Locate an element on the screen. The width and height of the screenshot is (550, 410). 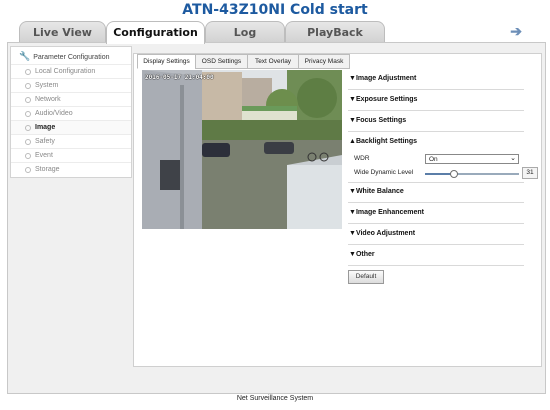
section-video-adjustment: ▼Video Adjustment is located at coordinates (436, 235).